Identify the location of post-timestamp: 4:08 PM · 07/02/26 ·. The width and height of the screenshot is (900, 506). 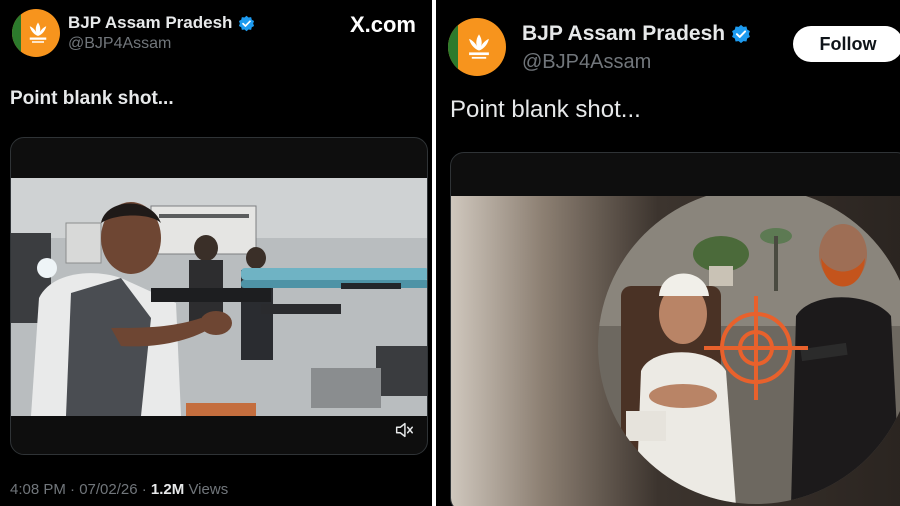
(80, 489).